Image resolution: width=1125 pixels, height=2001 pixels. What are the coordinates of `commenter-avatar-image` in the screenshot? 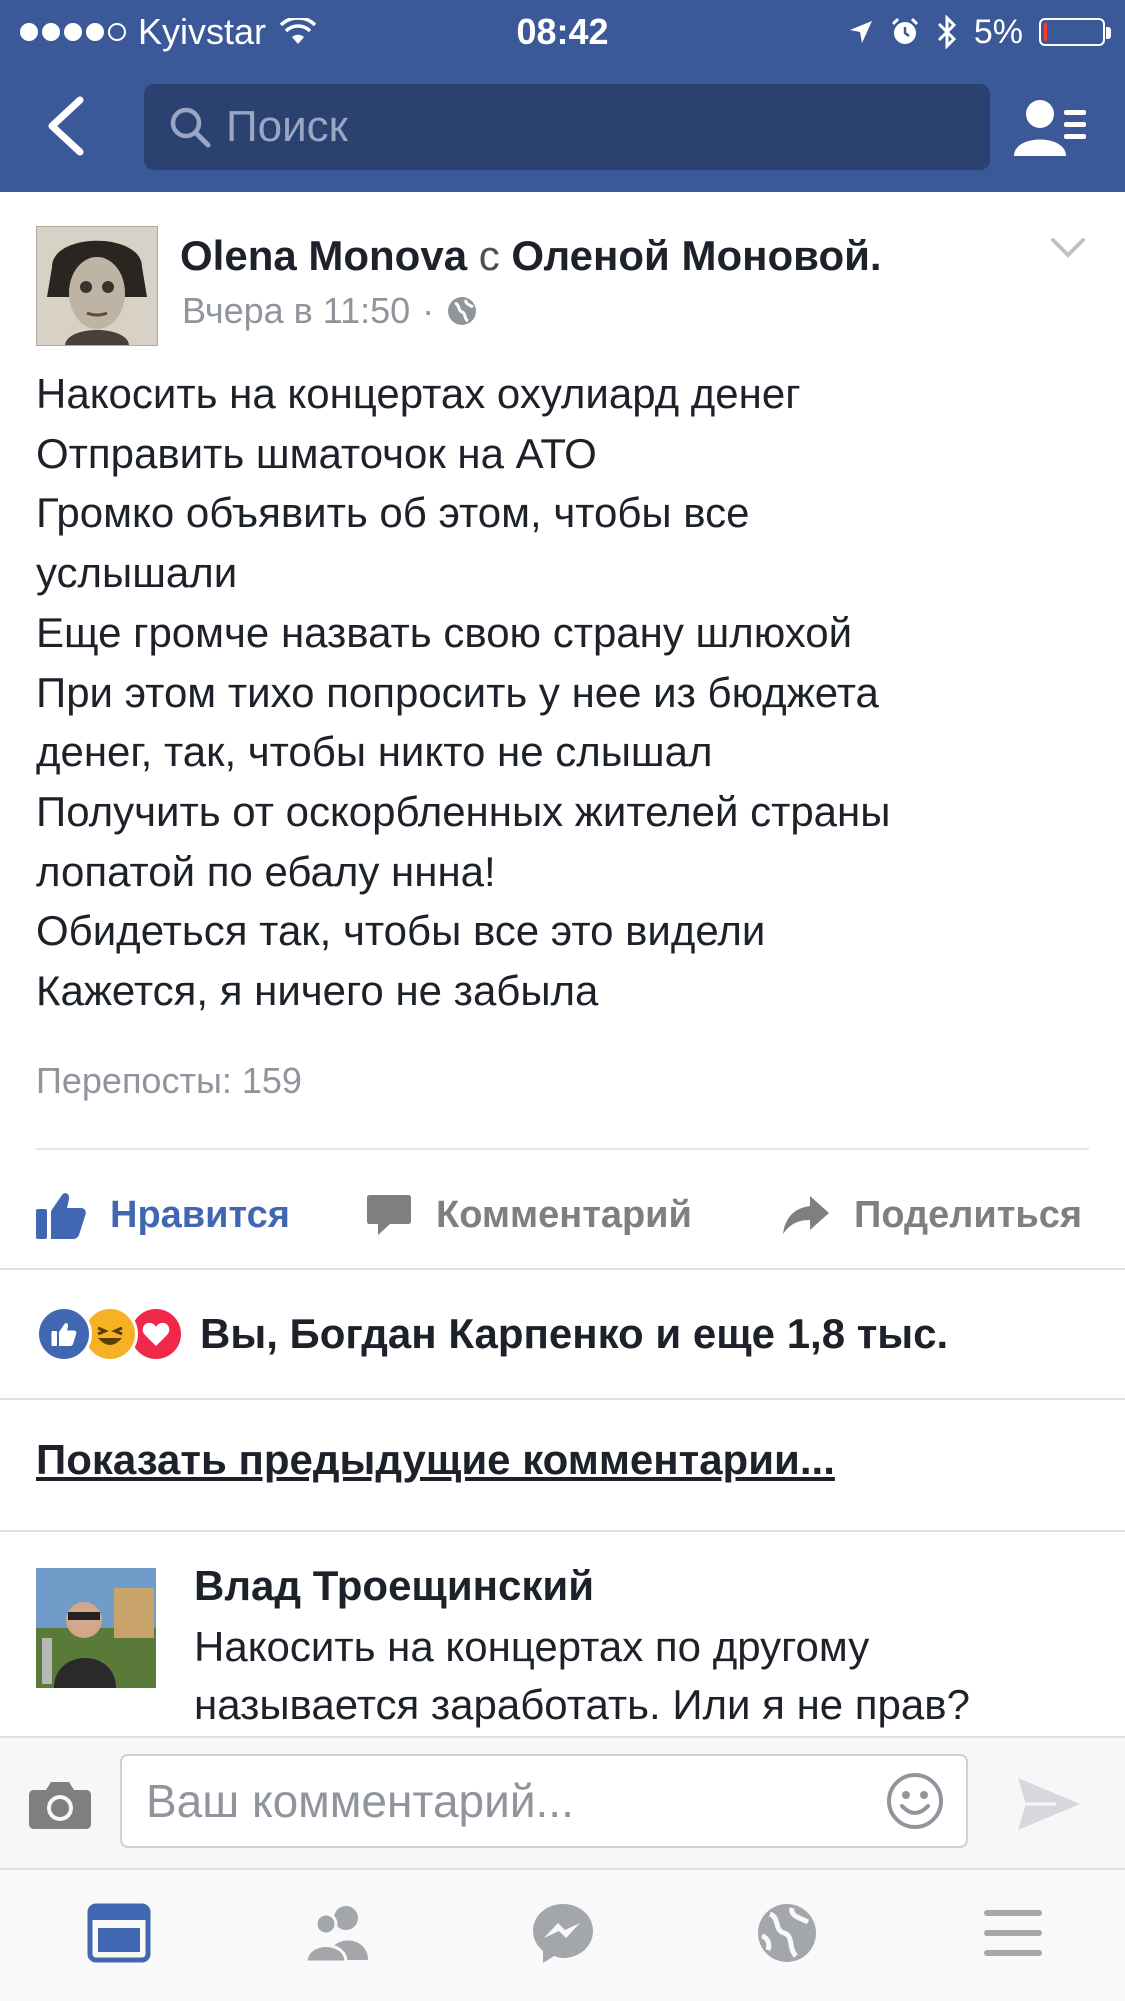 It's located at (96, 1628).